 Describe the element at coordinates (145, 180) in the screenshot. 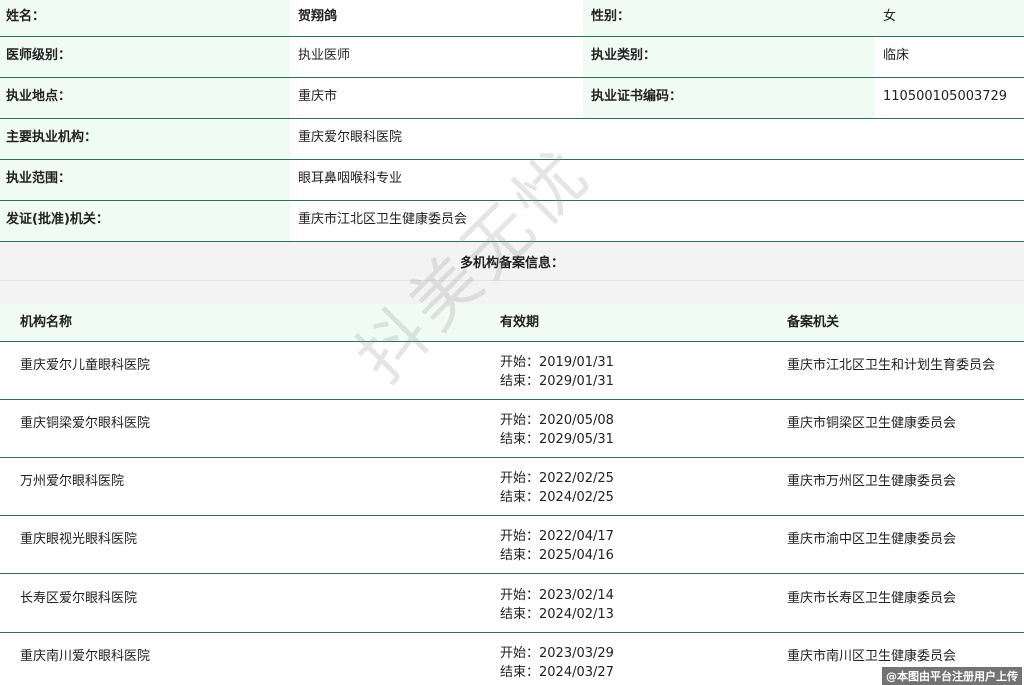

I see `scope-label: 执业范围：` at that location.